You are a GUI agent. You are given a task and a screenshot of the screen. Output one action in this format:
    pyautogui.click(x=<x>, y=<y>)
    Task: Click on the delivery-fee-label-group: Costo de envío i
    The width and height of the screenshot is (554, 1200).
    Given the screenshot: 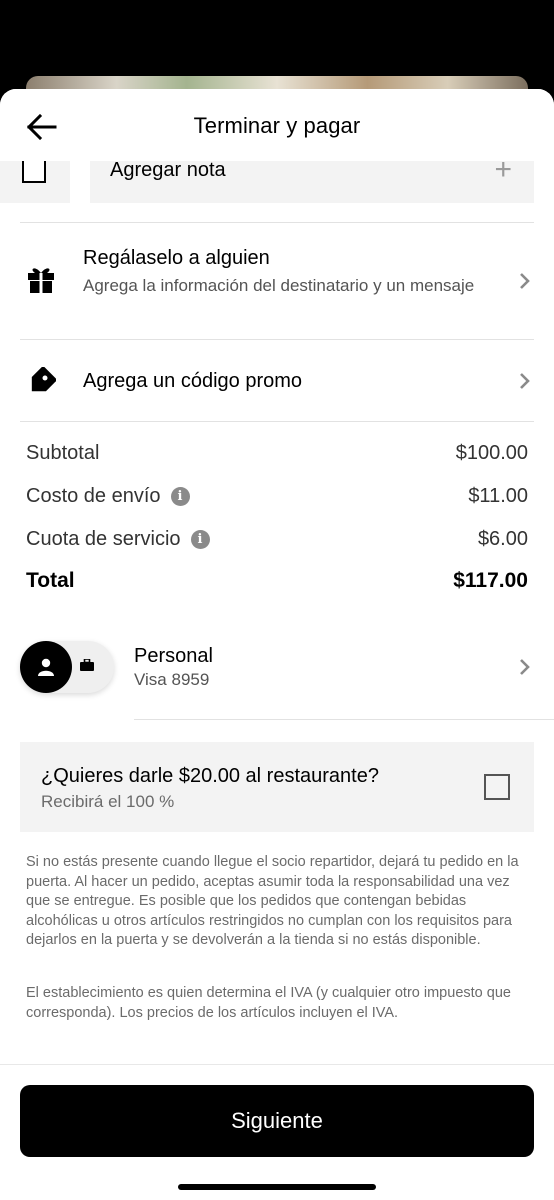 What is the action you would take?
    pyautogui.click(x=108, y=496)
    